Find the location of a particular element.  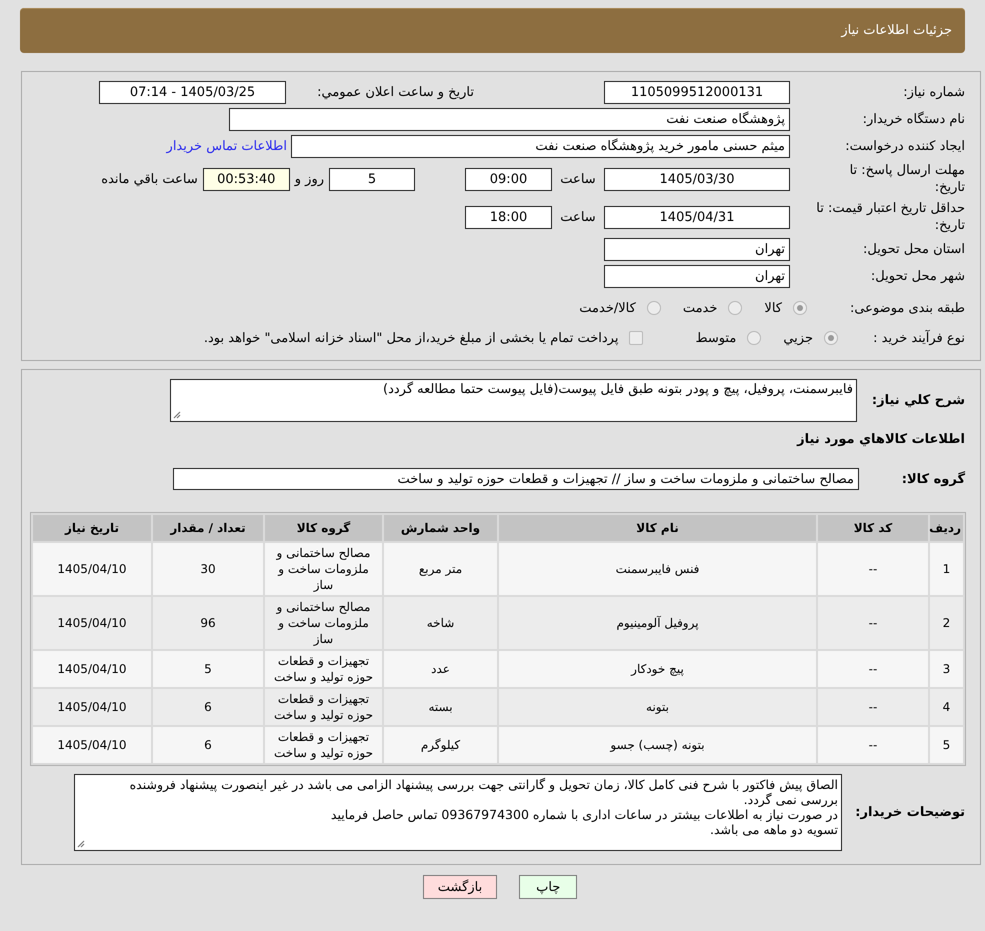

page-title: جزئیات اطلاعات نیاز is located at coordinates (896, 30).